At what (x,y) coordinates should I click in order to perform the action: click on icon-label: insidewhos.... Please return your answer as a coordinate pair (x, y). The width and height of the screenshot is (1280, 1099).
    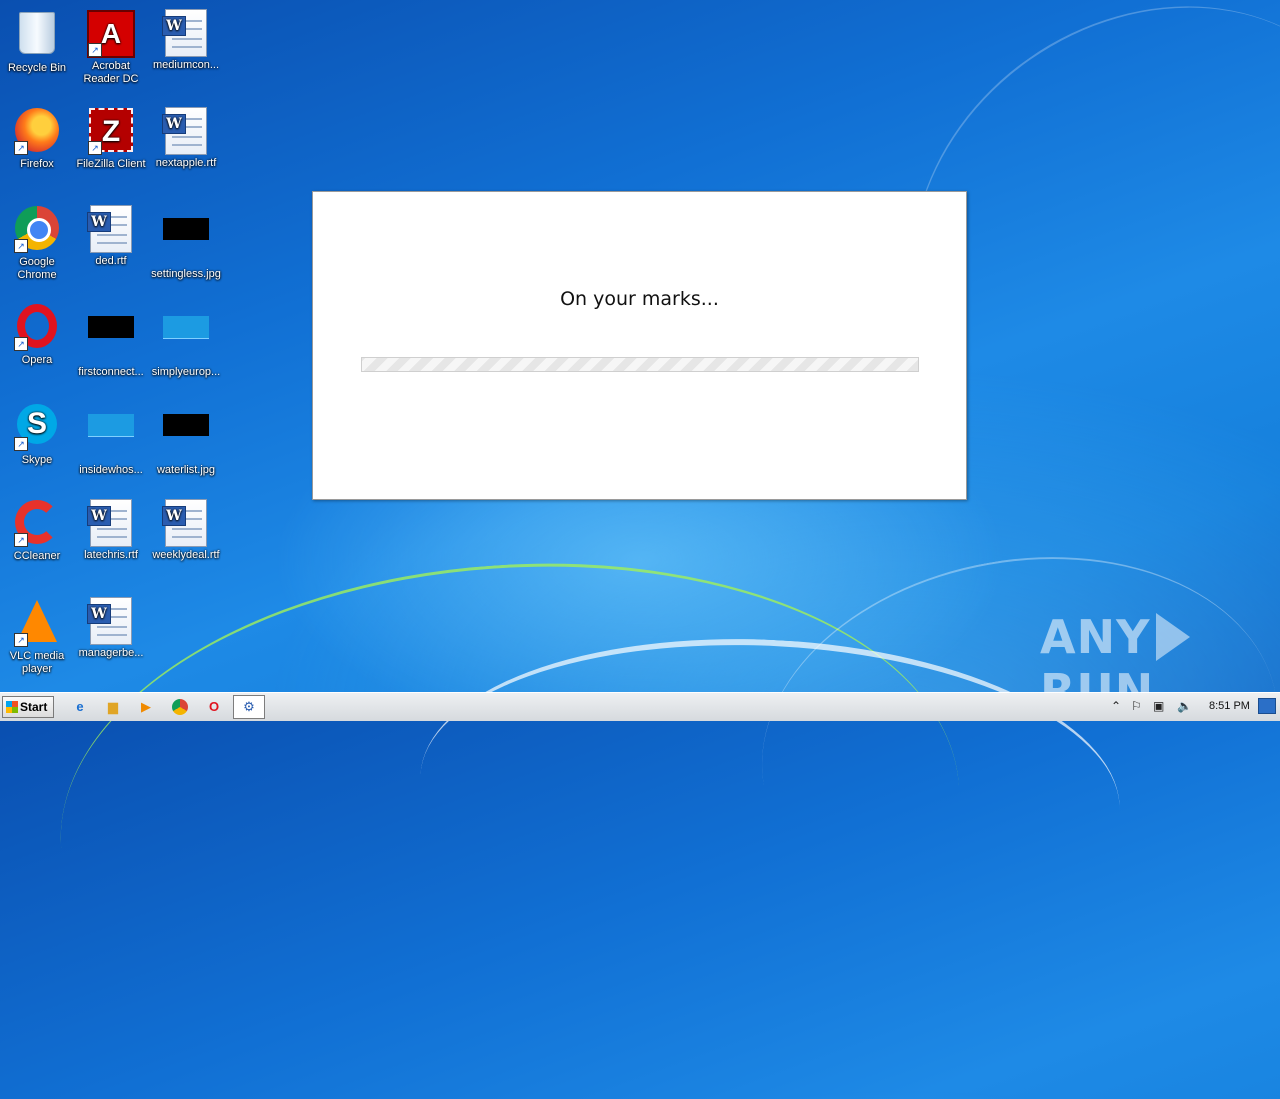
    Looking at the image, I should click on (111, 470).